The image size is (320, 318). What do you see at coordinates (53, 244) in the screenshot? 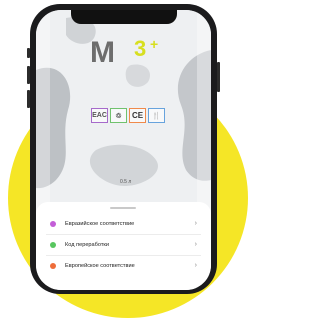
I see `recycling-dot-icon` at bounding box center [53, 244].